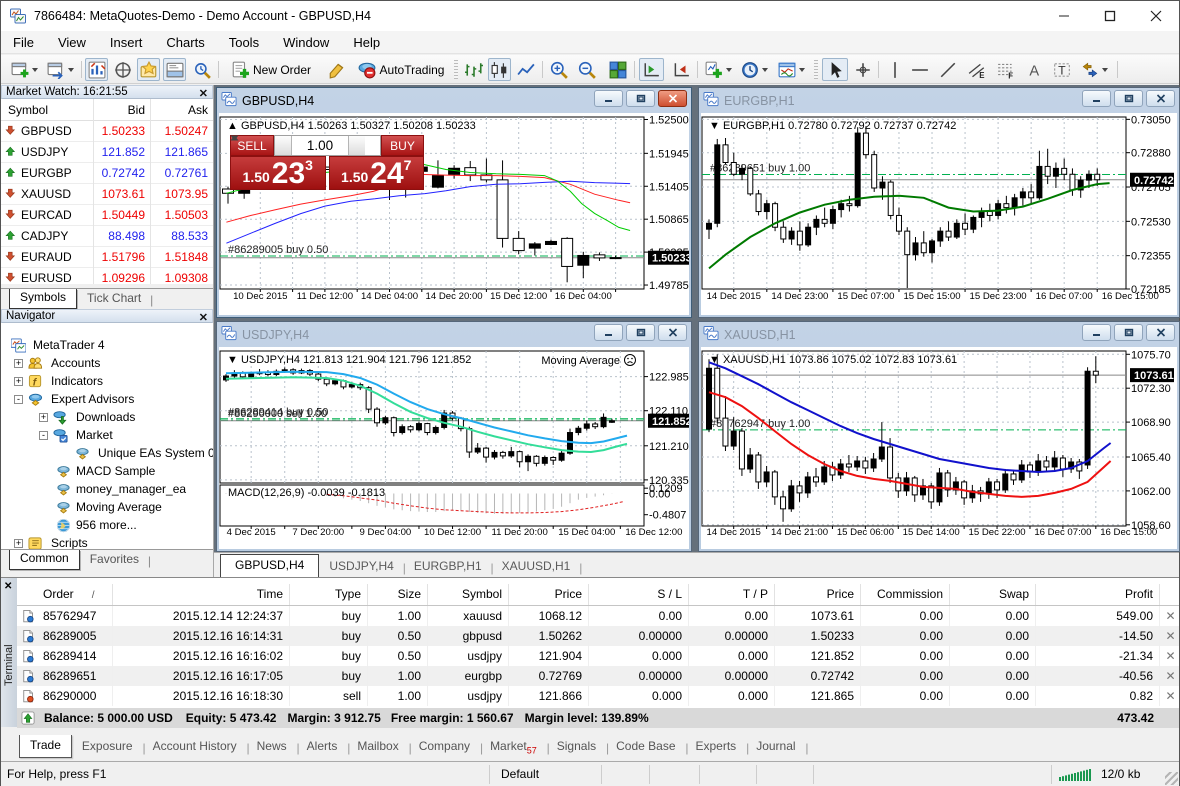 This screenshot has width=1180, height=786. I want to click on line-chart-button, so click(525, 69).